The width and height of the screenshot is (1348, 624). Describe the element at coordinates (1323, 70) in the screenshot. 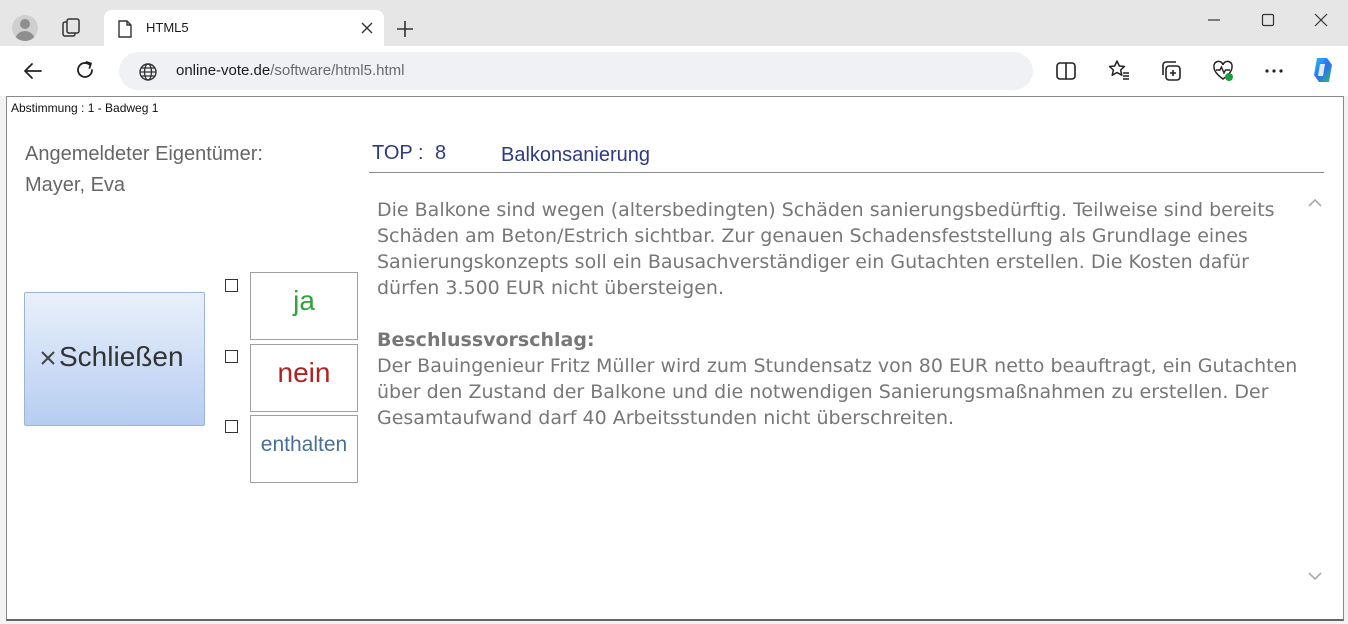

I see `copilot-icon` at that location.